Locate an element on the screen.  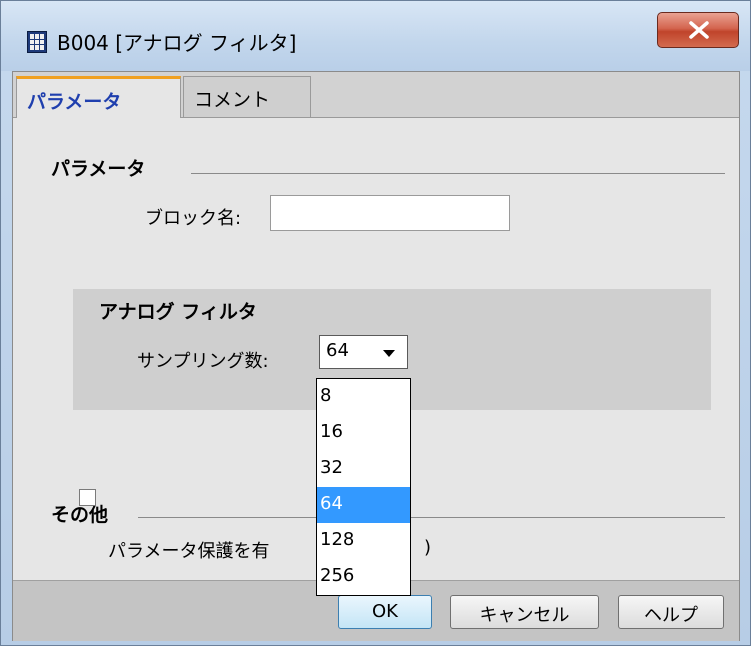
title-bar: B004 [アナログ フィルタ] is located at coordinates (375, 36).